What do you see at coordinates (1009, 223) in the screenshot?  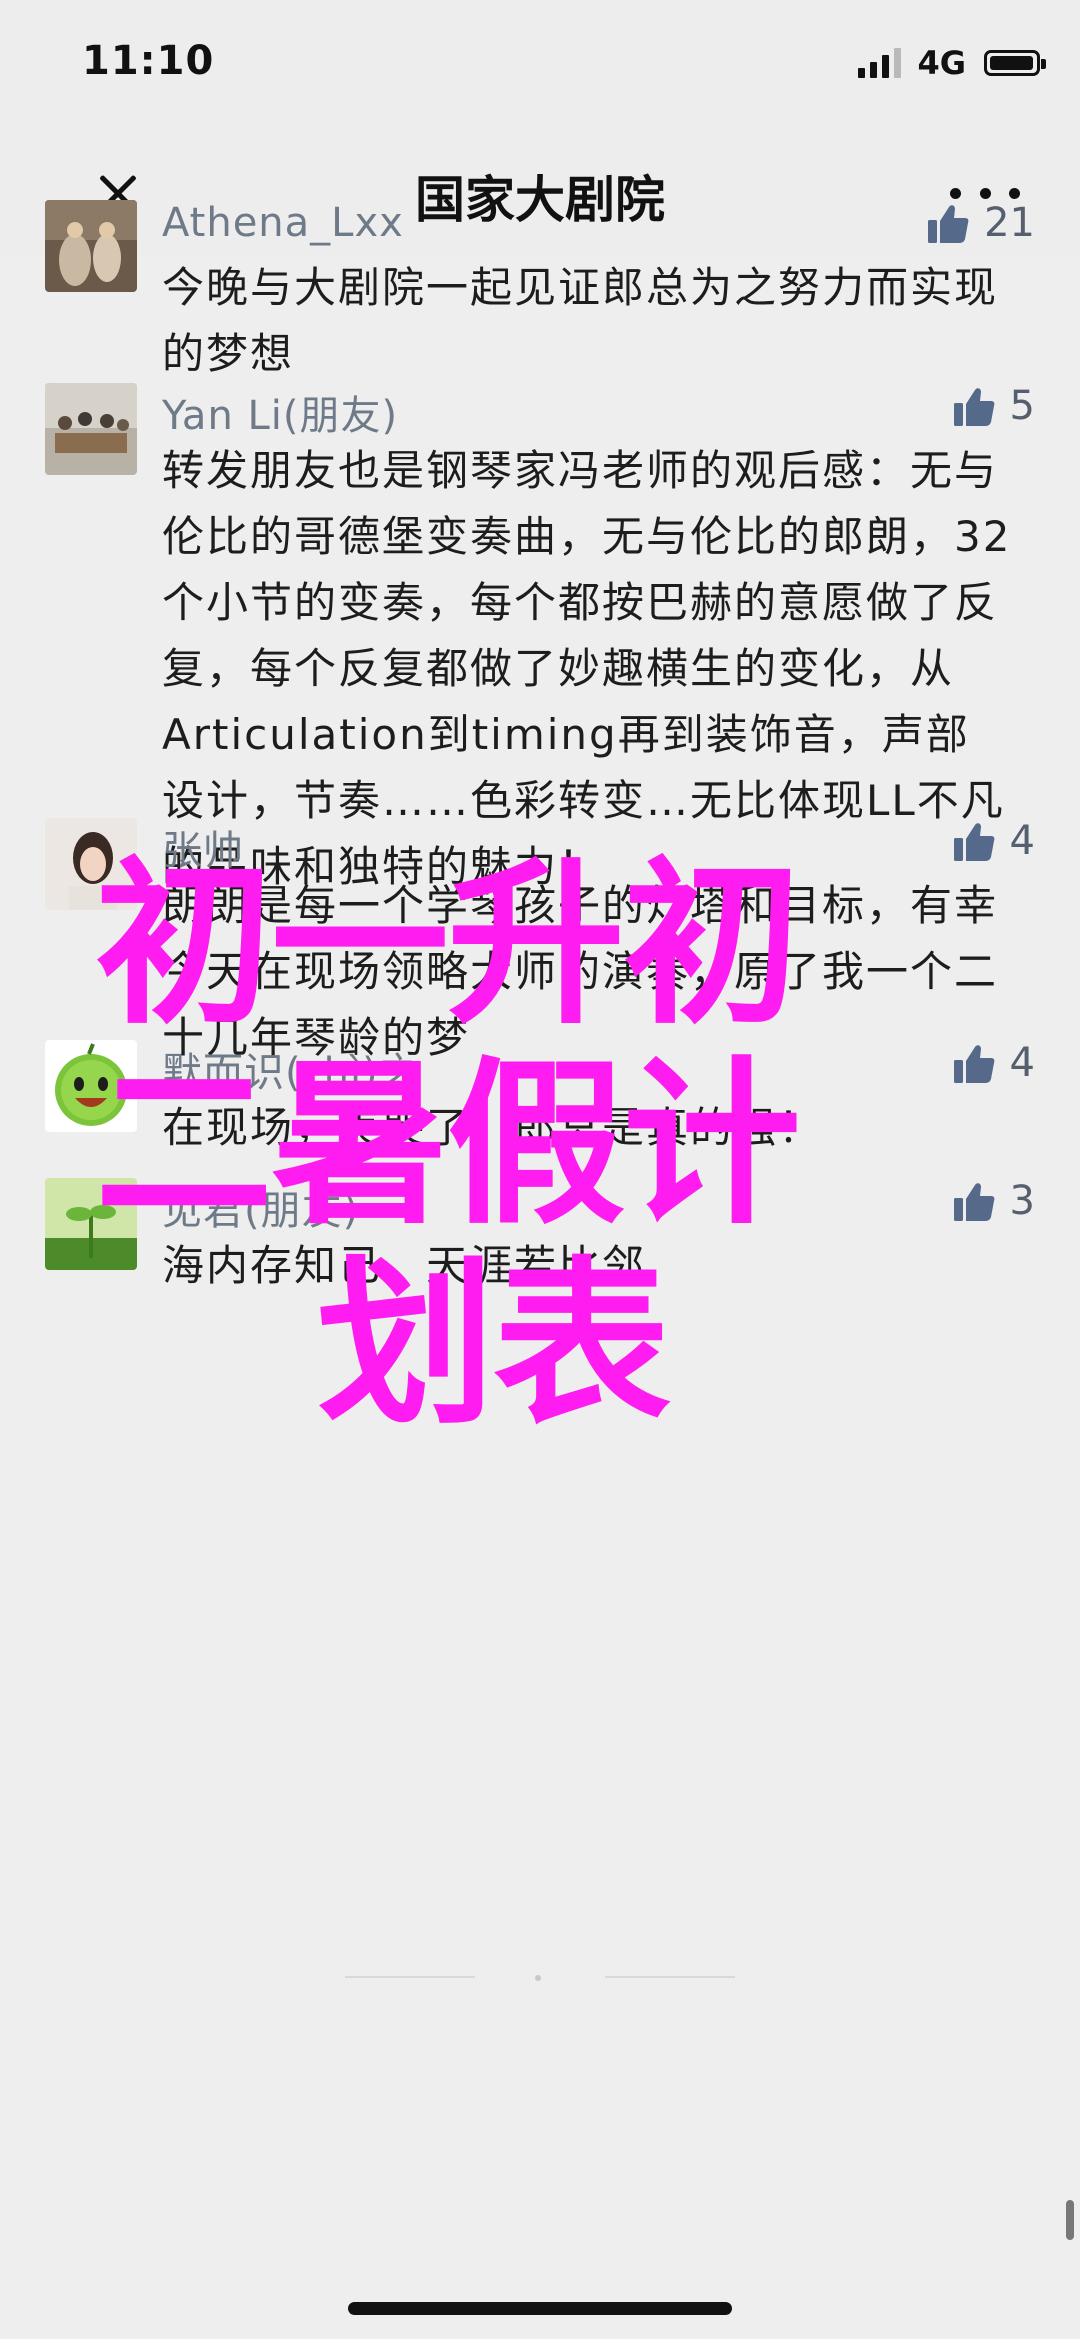 I see `like-count: 21` at bounding box center [1009, 223].